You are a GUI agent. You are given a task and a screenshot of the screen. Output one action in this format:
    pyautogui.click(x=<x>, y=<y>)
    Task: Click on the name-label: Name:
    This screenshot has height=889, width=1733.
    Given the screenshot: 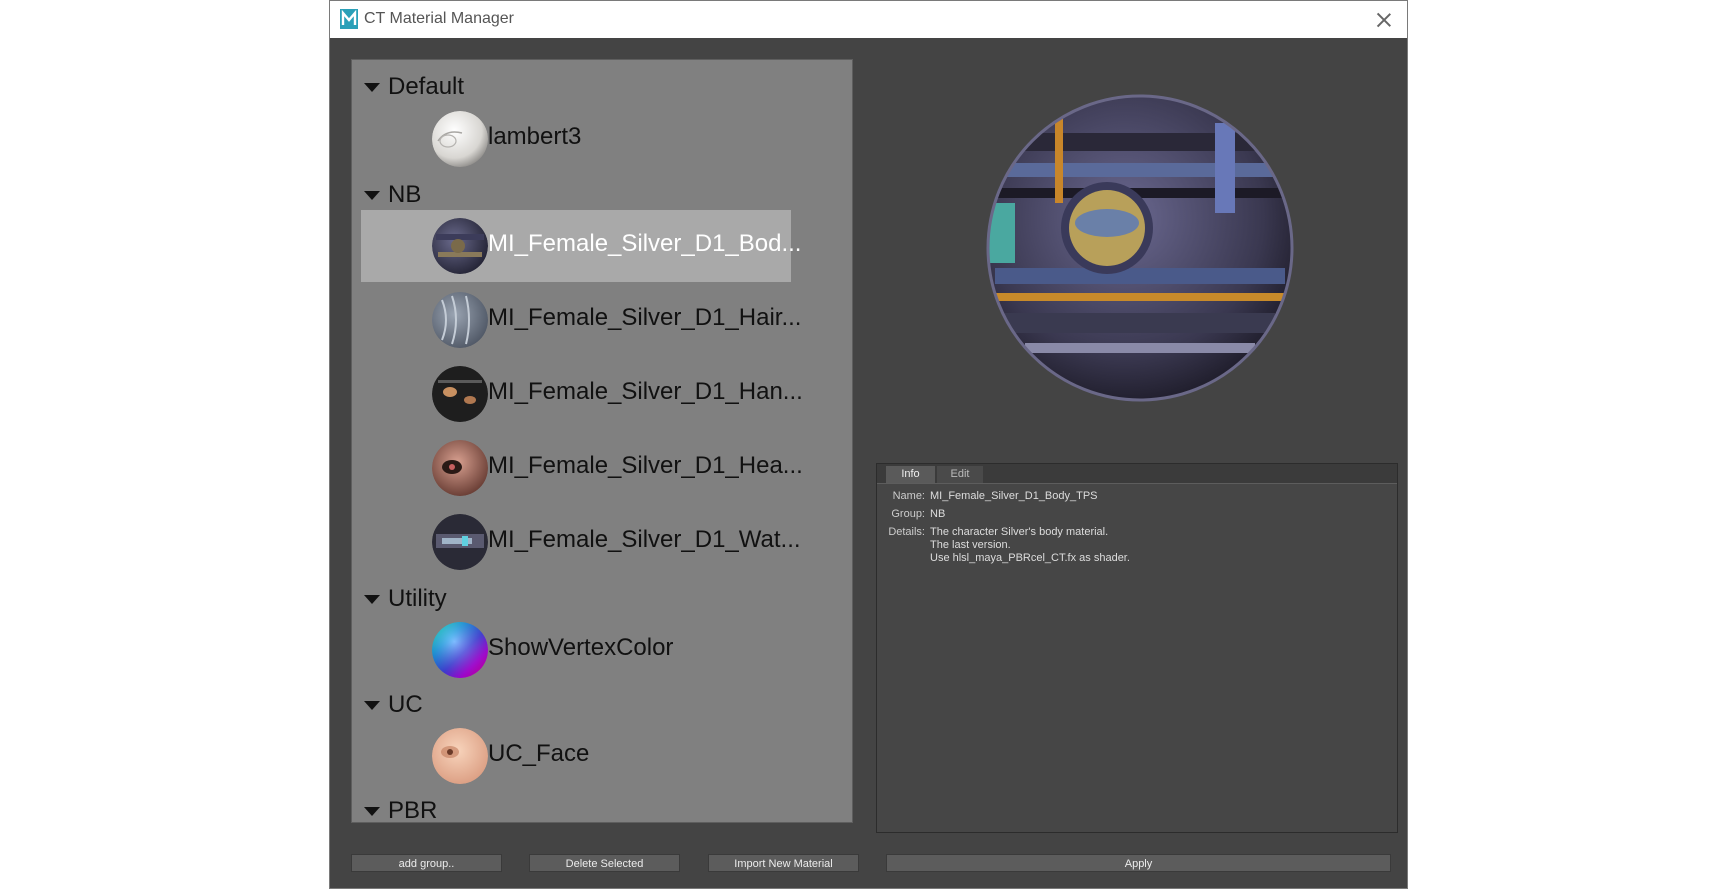 What is the action you would take?
    pyautogui.click(x=908, y=496)
    